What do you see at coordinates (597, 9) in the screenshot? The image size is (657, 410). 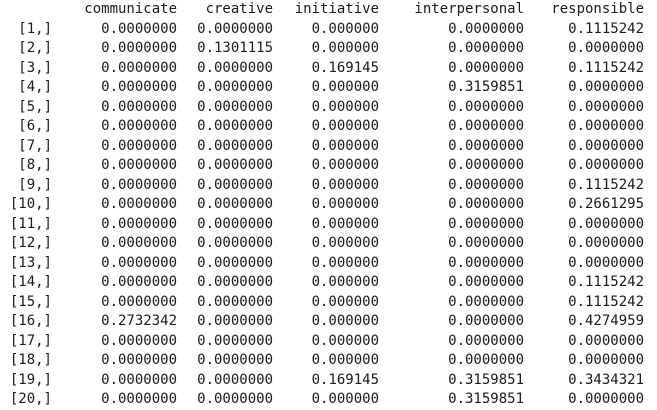 I see `column-header: responsible` at bounding box center [597, 9].